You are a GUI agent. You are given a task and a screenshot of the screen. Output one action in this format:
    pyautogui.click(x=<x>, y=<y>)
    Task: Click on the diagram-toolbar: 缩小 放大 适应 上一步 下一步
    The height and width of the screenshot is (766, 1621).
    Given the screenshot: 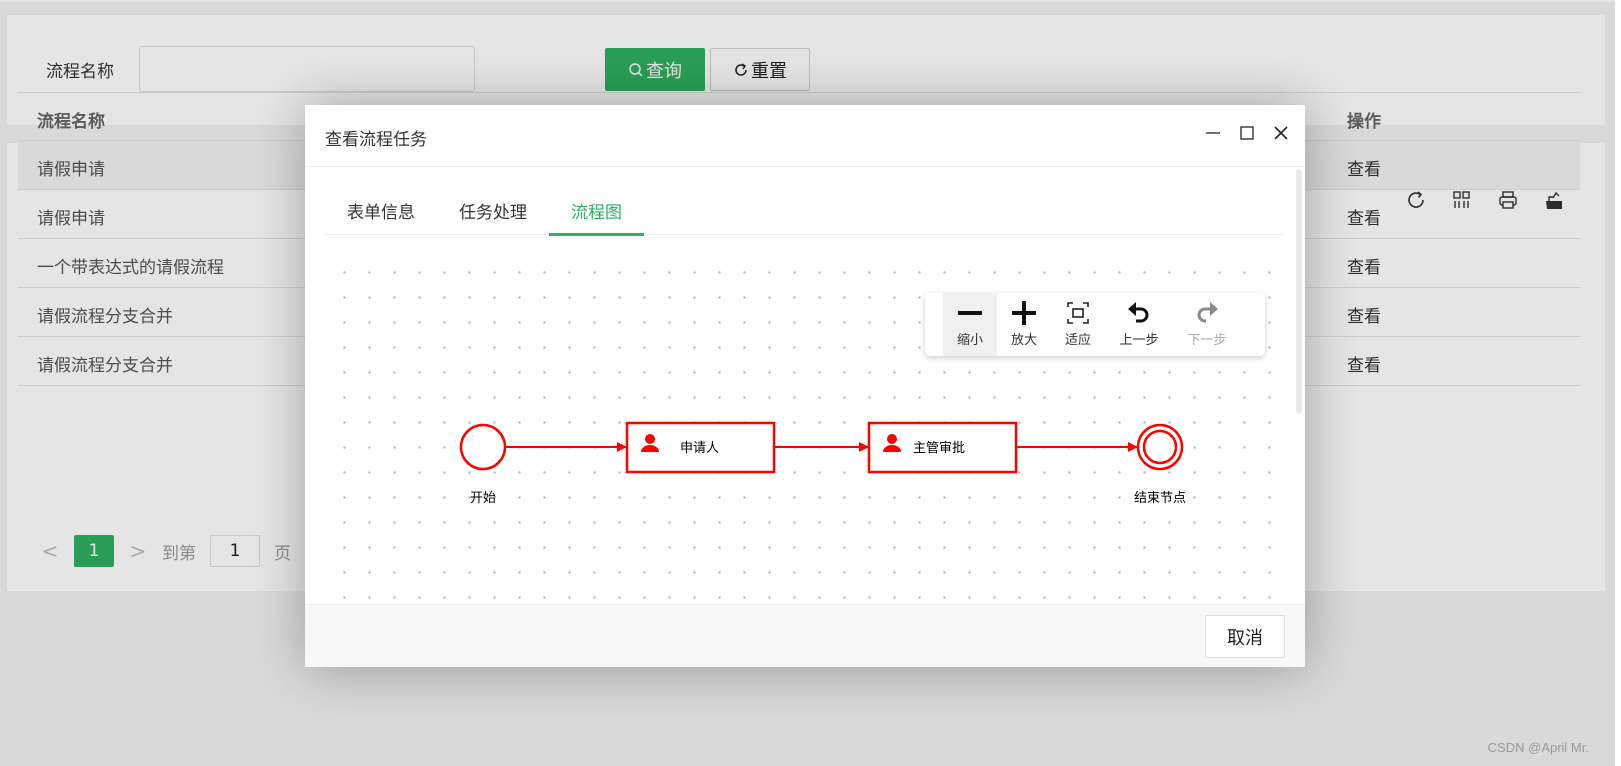 What is the action you would take?
    pyautogui.click(x=1095, y=324)
    